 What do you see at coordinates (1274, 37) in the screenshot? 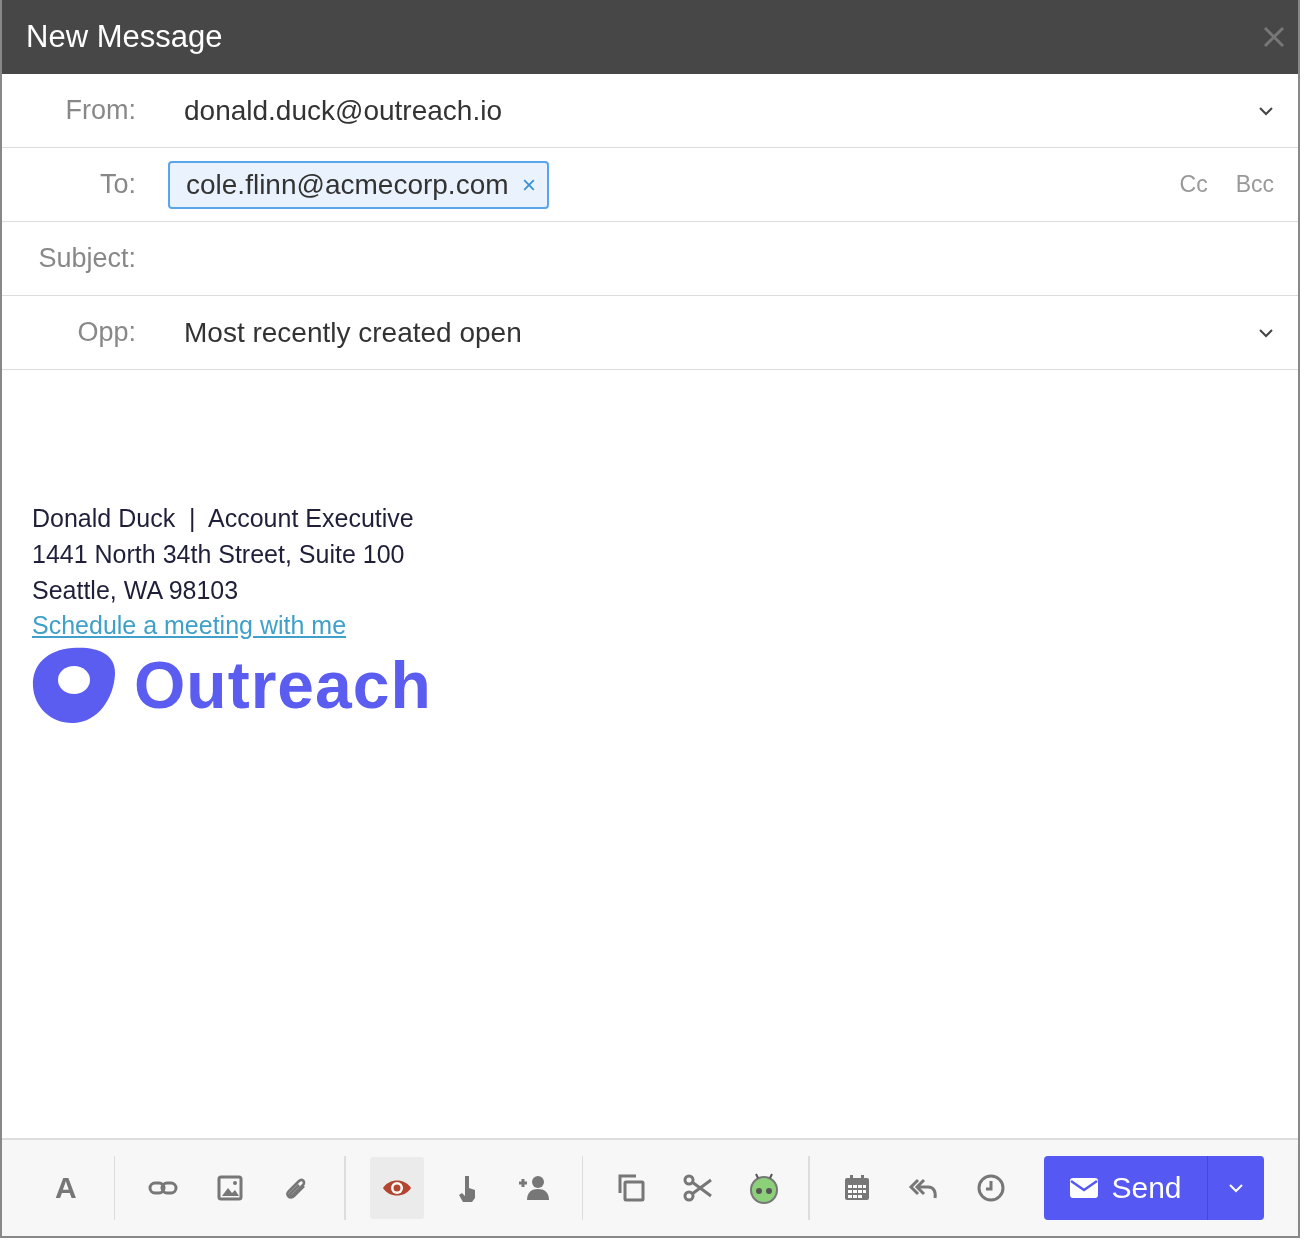
I see `close-icon` at bounding box center [1274, 37].